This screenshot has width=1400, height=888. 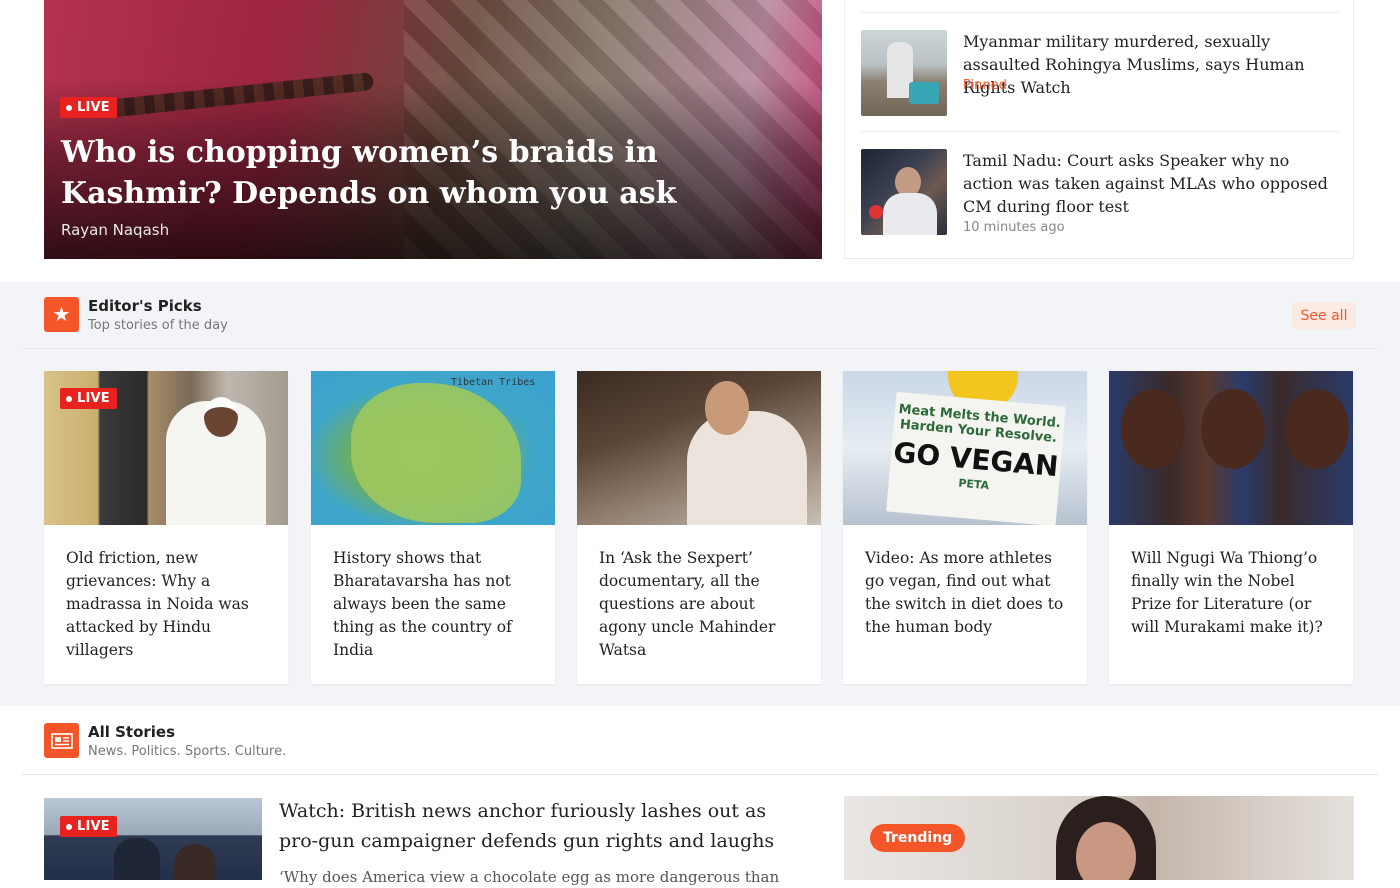 I want to click on star-icon: ★, so click(x=61, y=314).